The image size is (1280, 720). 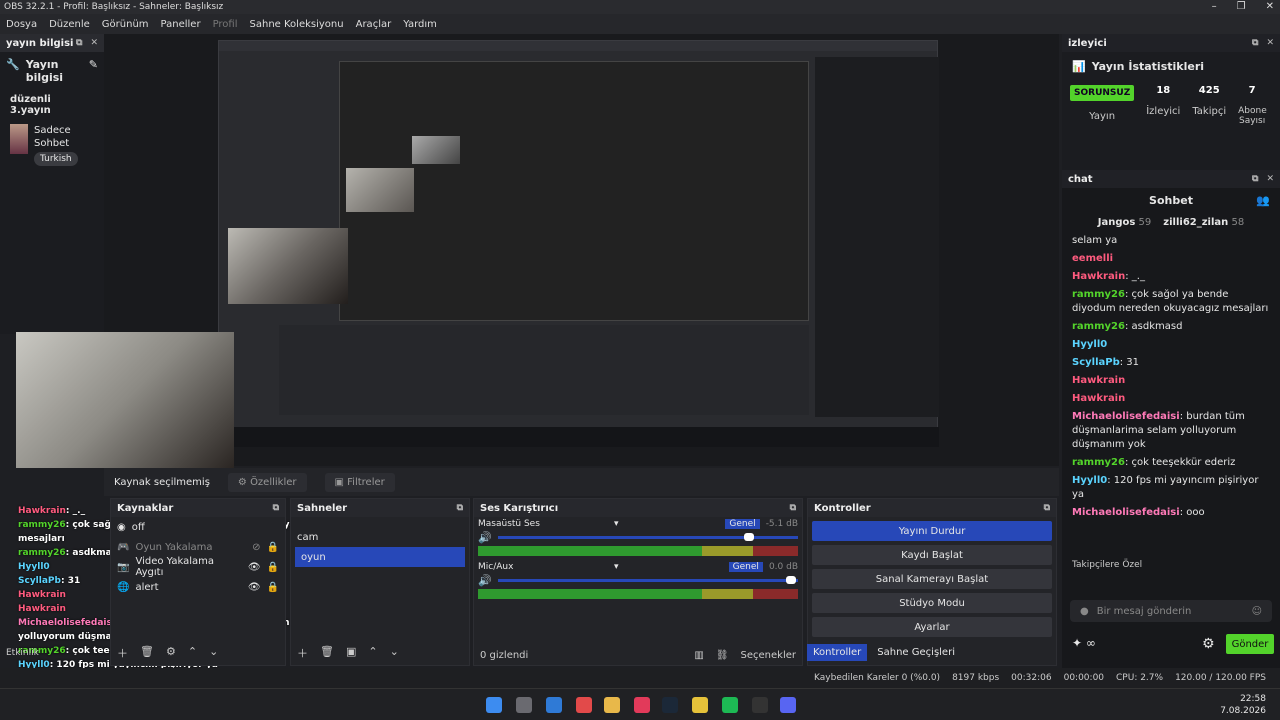 What do you see at coordinates (1171, 463) in the screenshot?
I see `chat-message: rammy26: çok teeşekkür ederiz` at bounding box center [1171, 463].